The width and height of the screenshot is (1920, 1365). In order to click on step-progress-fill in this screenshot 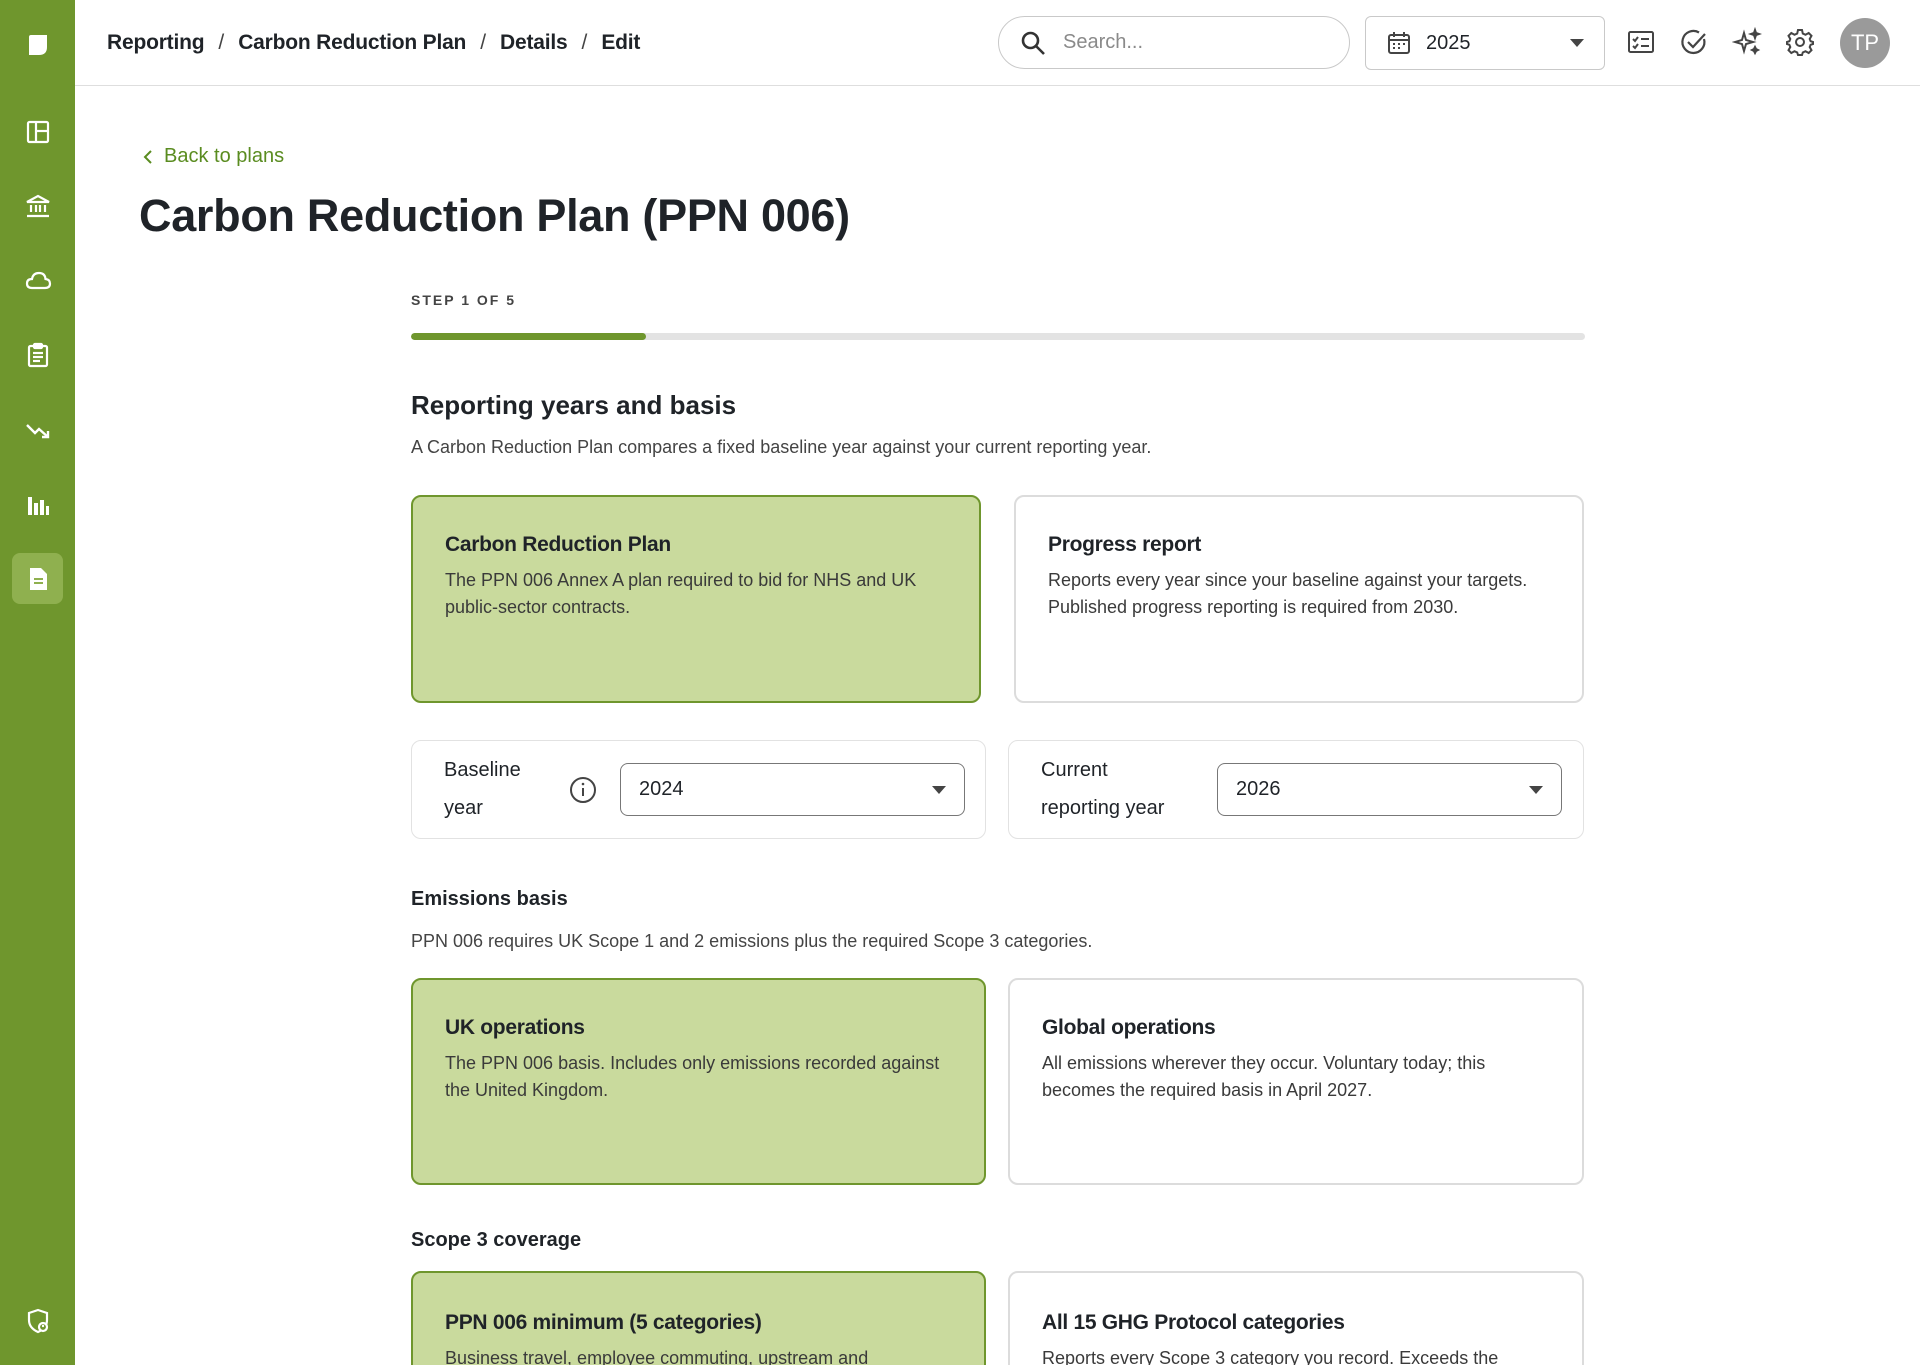, I will do `click(528, 336)`.